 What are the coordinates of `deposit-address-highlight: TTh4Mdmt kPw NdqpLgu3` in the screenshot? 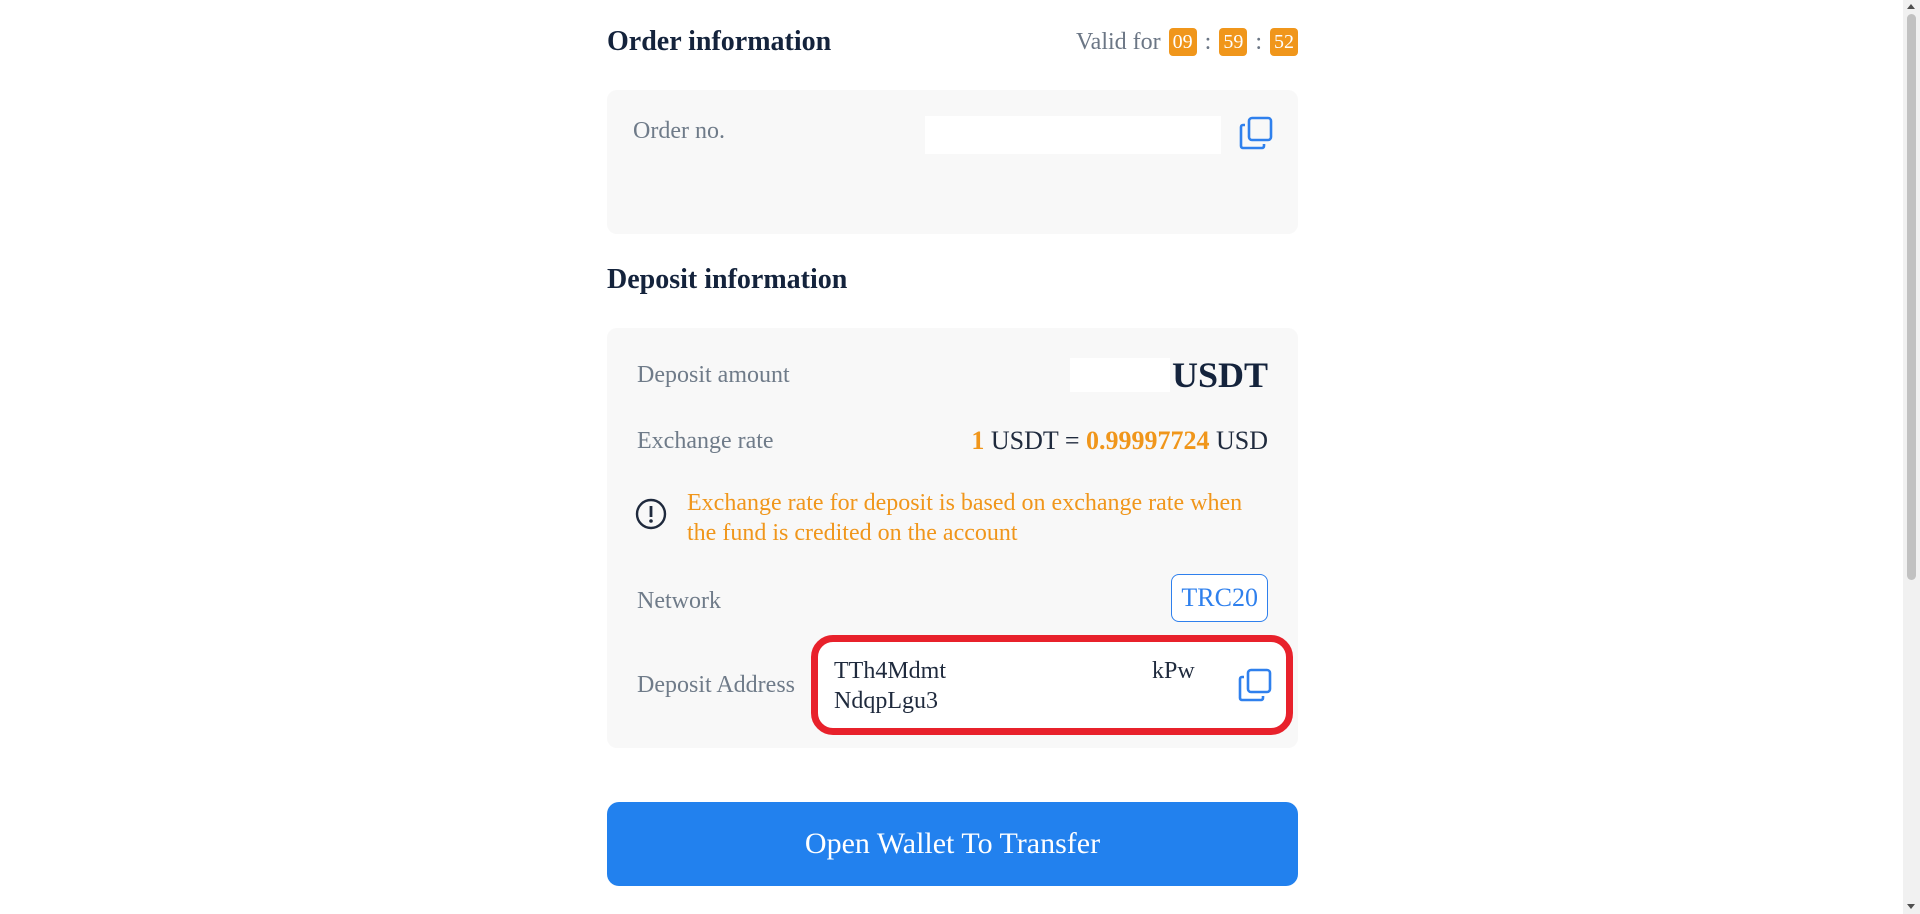 It's located at (1052, 685).